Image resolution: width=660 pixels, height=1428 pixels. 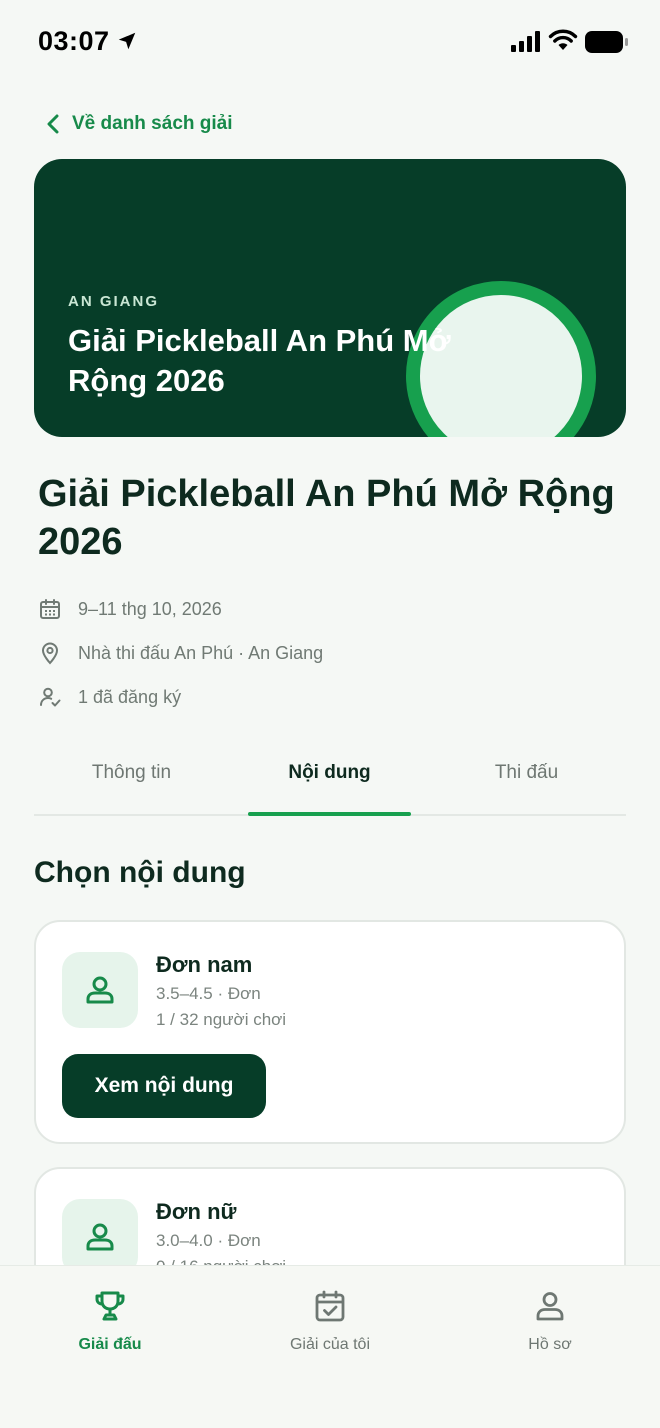 I want to click on tab-events: Nội dung, so click(x=329, y=788).